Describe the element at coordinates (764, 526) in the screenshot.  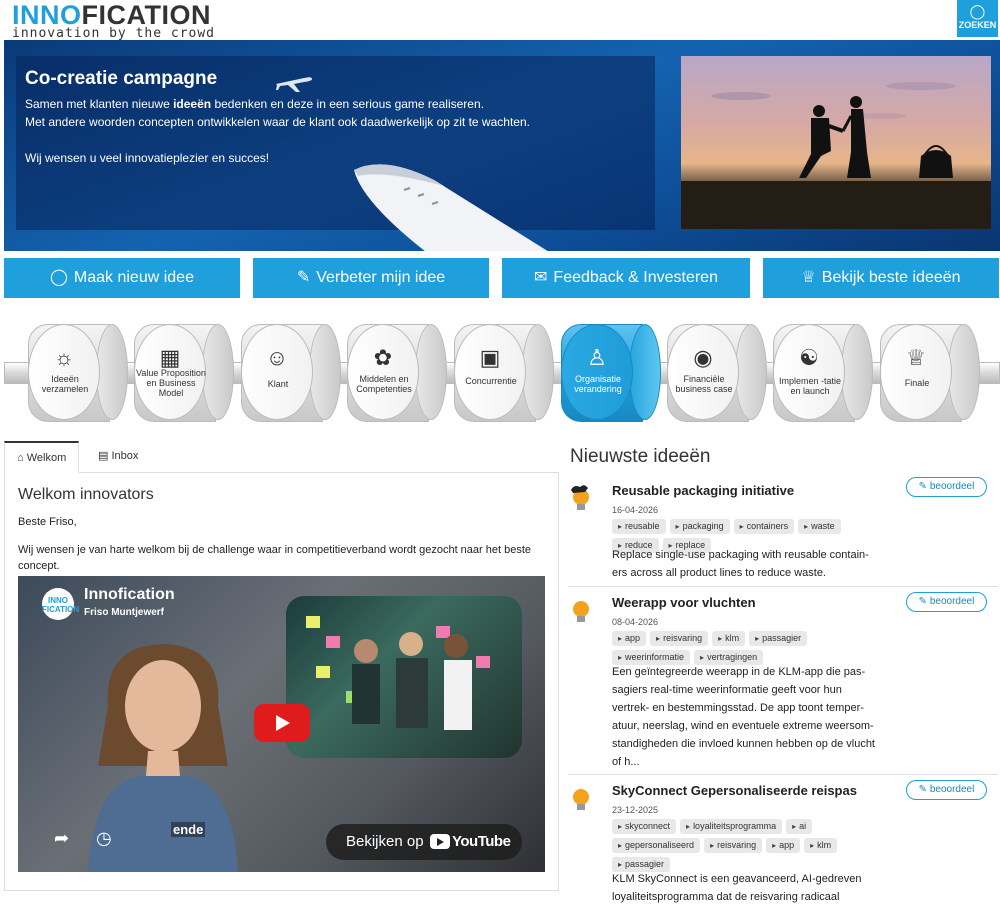
I see `tag: containers` at that location.